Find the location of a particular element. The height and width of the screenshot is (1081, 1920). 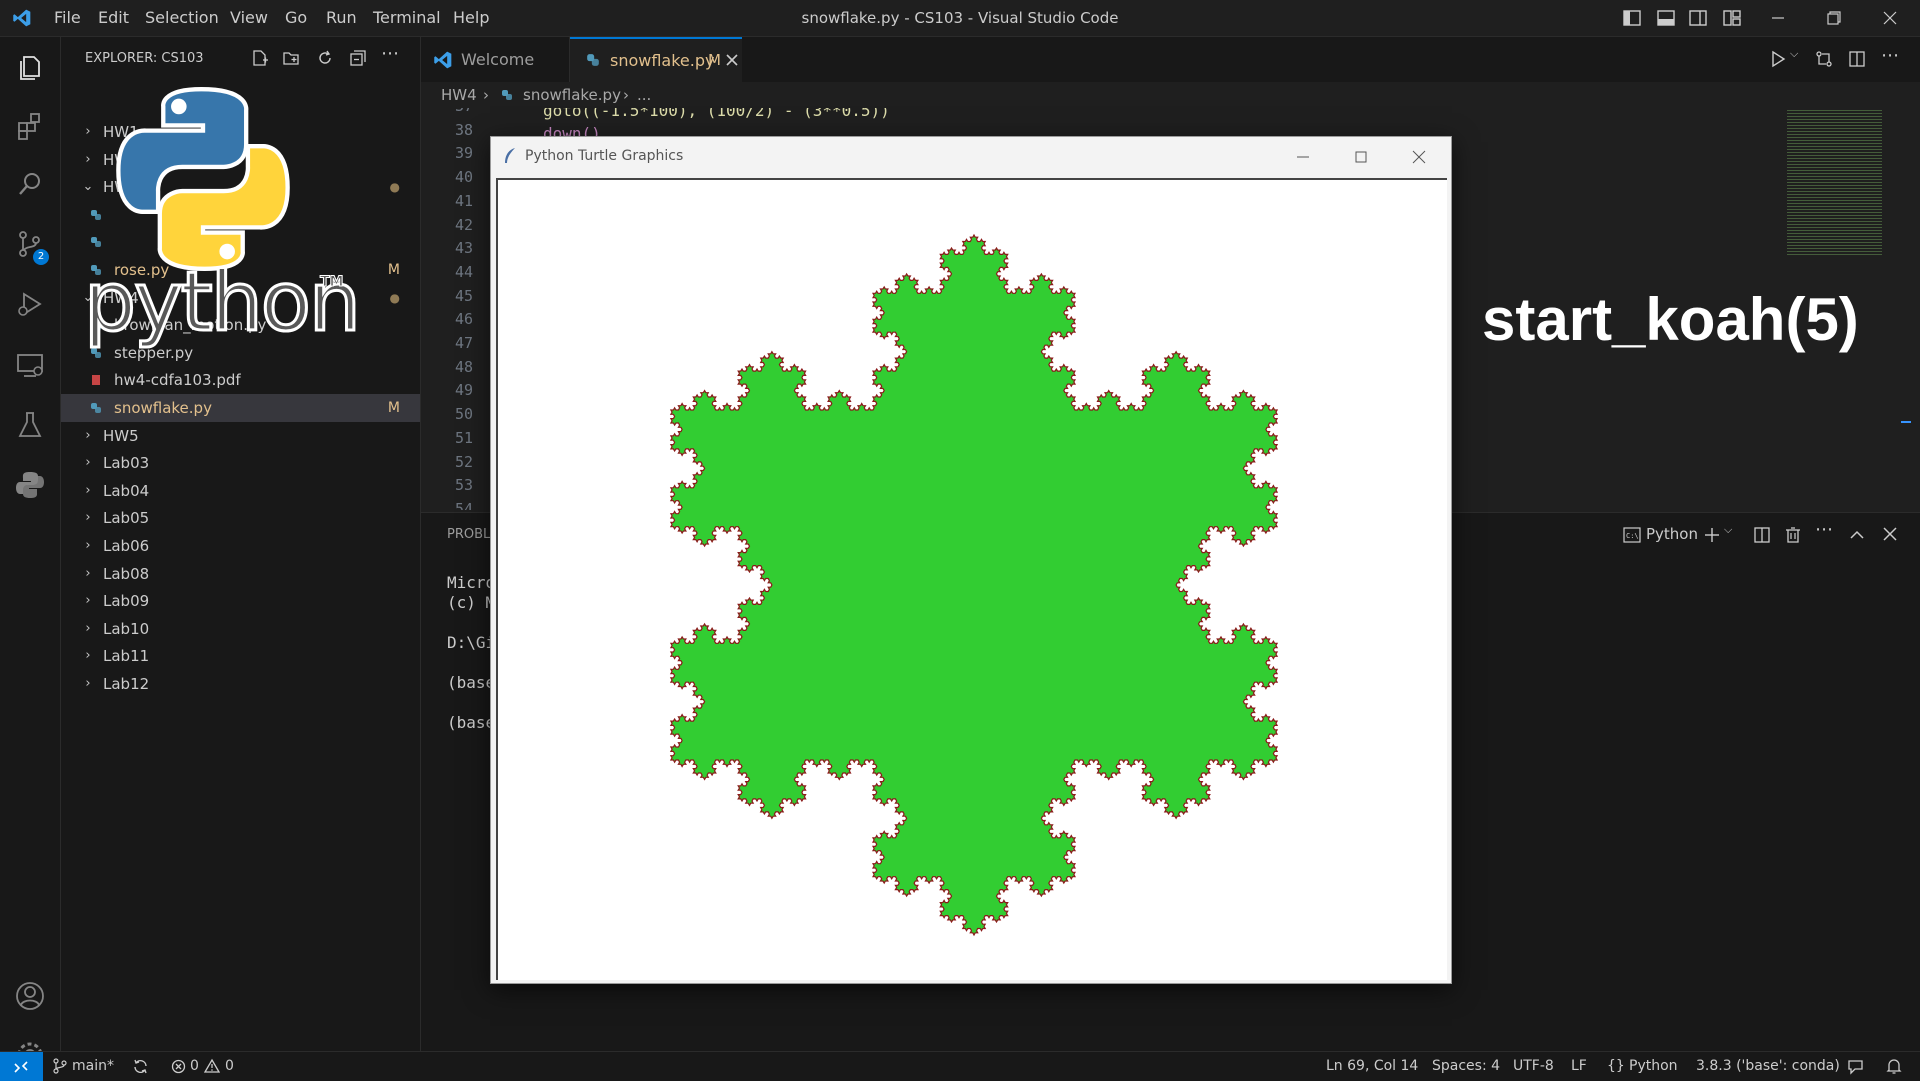

python-interpreter: 3.8.3 ('base': conda) is located at coordinates (1768, 1066).